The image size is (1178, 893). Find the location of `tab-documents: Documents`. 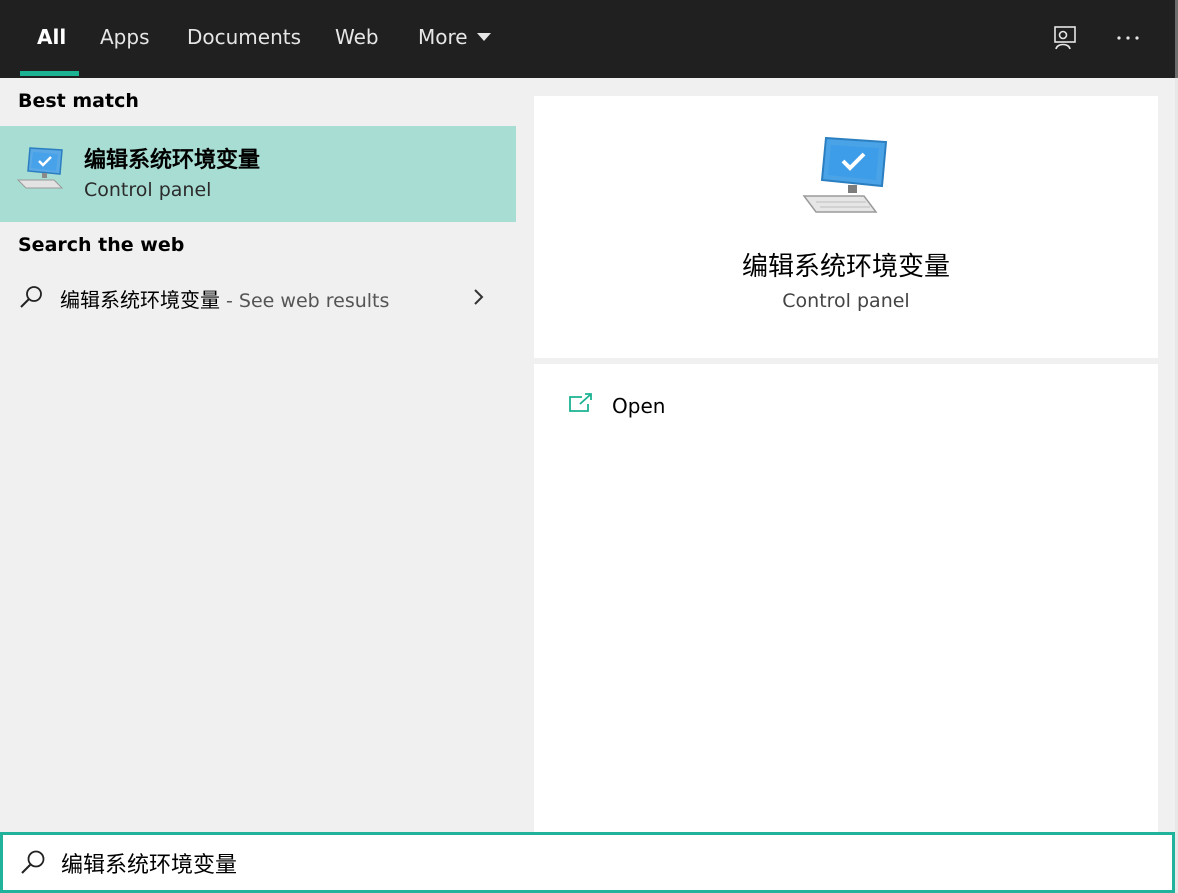

tab-documents: Documents is located at coordinates (244, 39).